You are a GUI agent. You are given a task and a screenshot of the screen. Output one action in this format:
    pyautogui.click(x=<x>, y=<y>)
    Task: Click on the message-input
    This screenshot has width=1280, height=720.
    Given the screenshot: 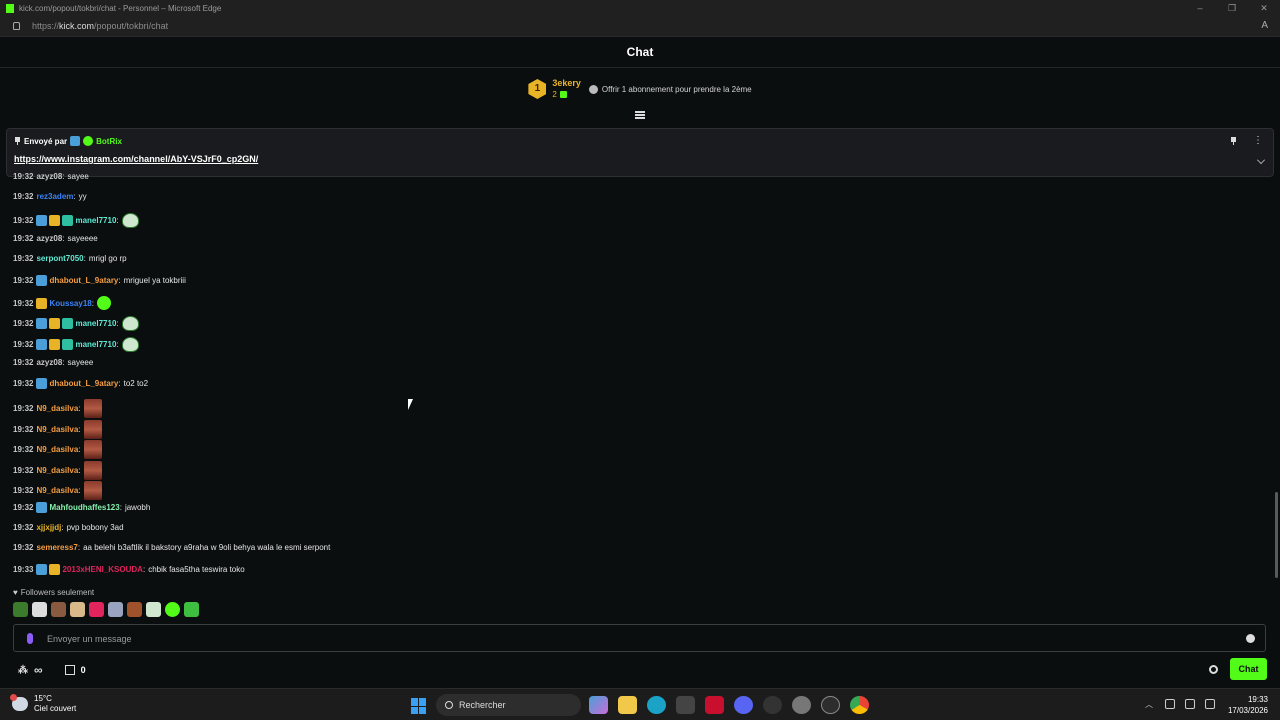 What is the action you would take?
    pyautogui.click(x=637, y=638)
    